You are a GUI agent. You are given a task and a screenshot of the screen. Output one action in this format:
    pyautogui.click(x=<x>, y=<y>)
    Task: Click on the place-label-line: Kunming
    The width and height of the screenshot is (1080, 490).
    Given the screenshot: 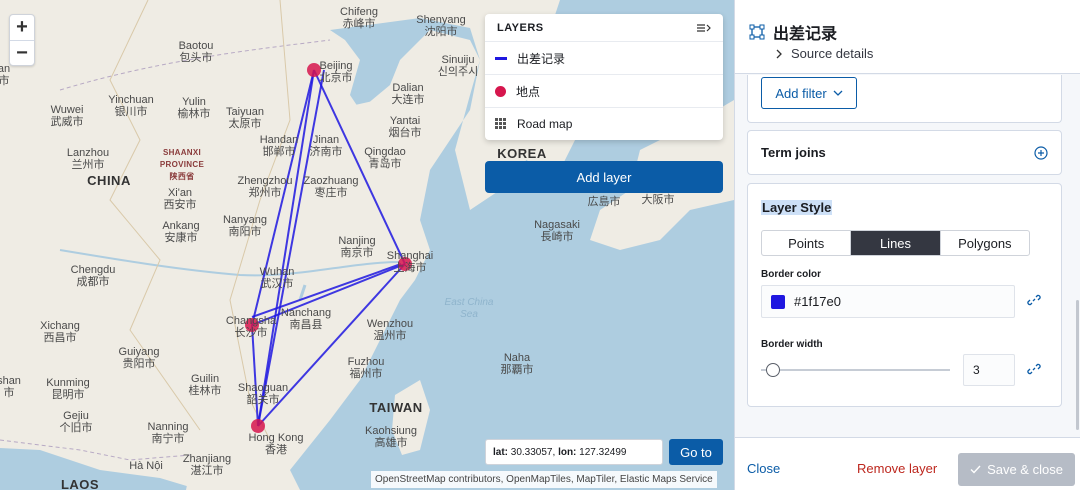 What is the action you would take?
    pyautogui.click(x=68, y=383)
    